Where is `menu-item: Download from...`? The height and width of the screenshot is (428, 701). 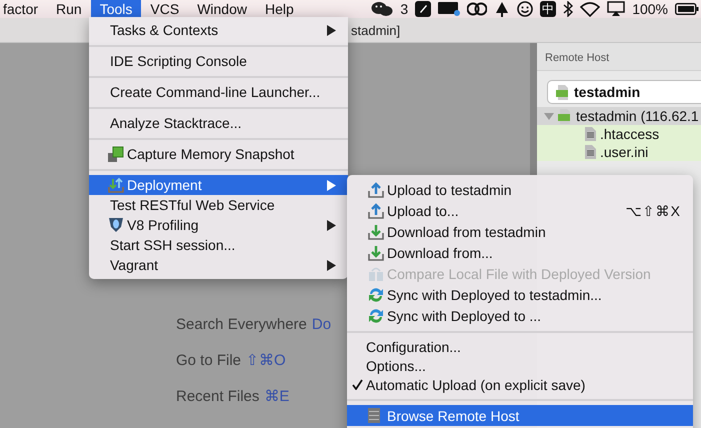
menu-item: Download from... is located at coordinates (520, 252).